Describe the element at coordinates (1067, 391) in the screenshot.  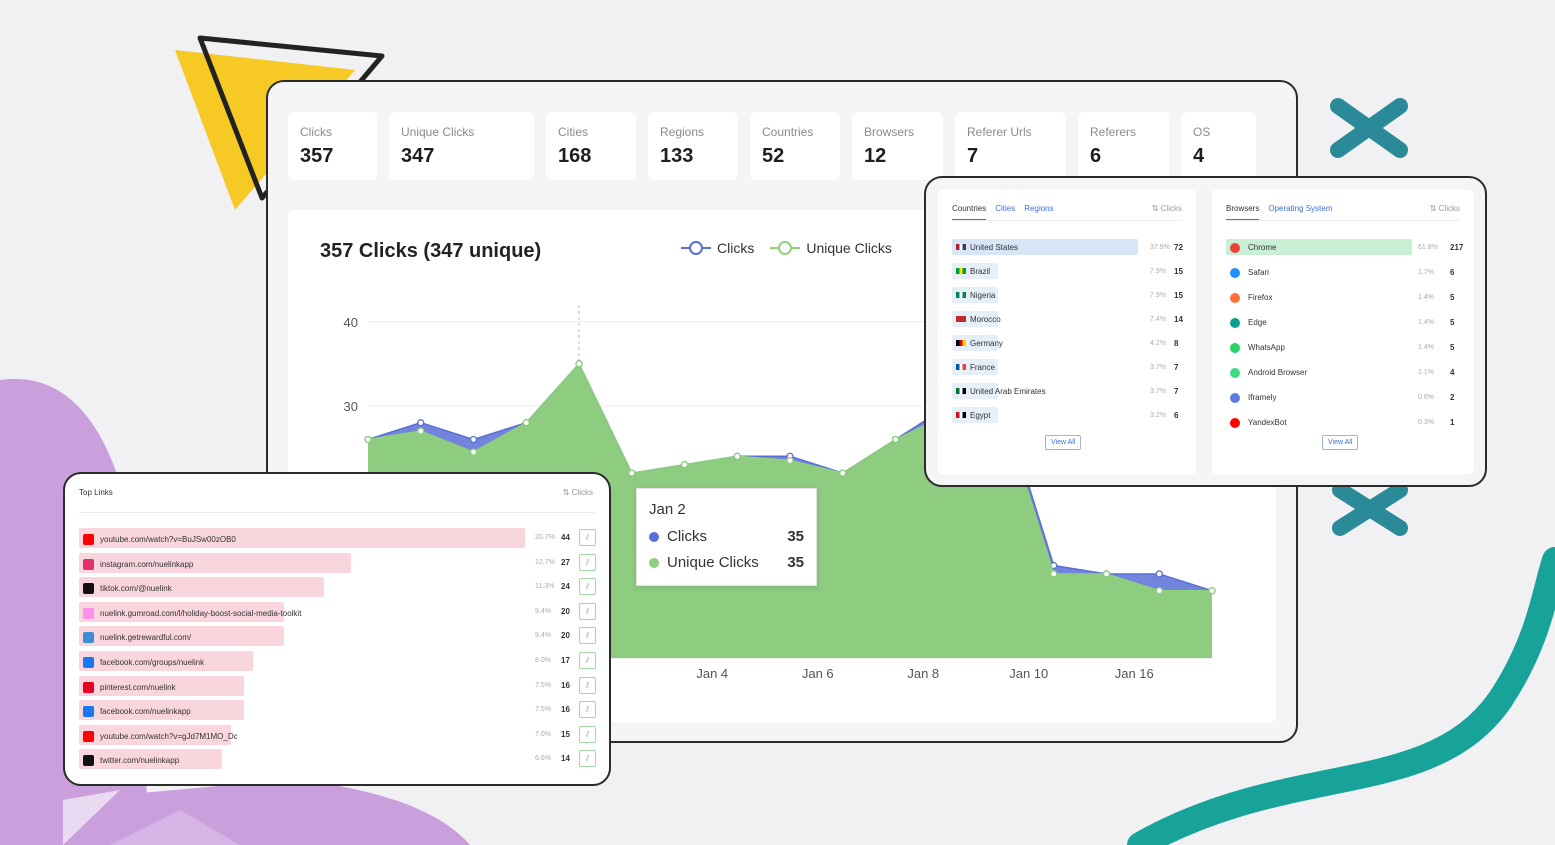
I see `country-row: United Arab Emirates 3.7% 7` at that location.